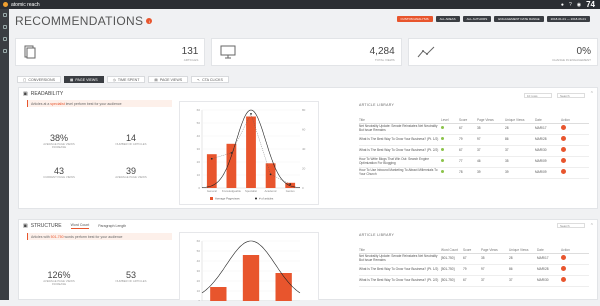 The height and width of the screenshot is (306, 600). Describe the element at coordinates (4, 154) in the screenshot. I see `sidebar` at that location.